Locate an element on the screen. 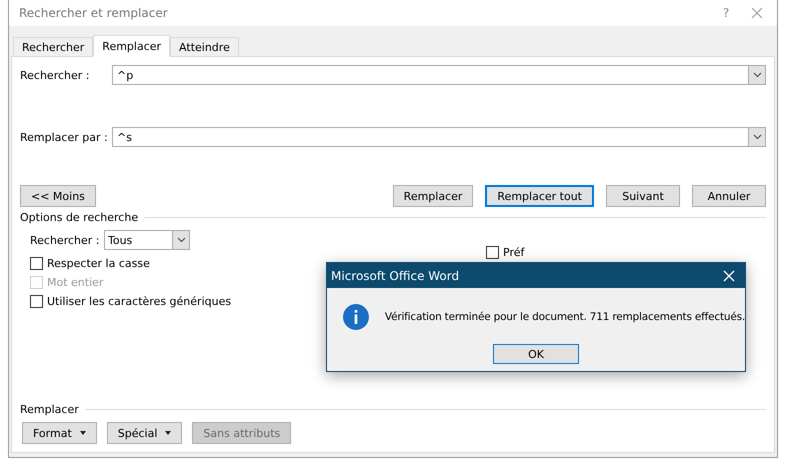 This screenshot has width=786, height=470. window-title: Rechercher et remplacer is located at coordinates (94, 13).